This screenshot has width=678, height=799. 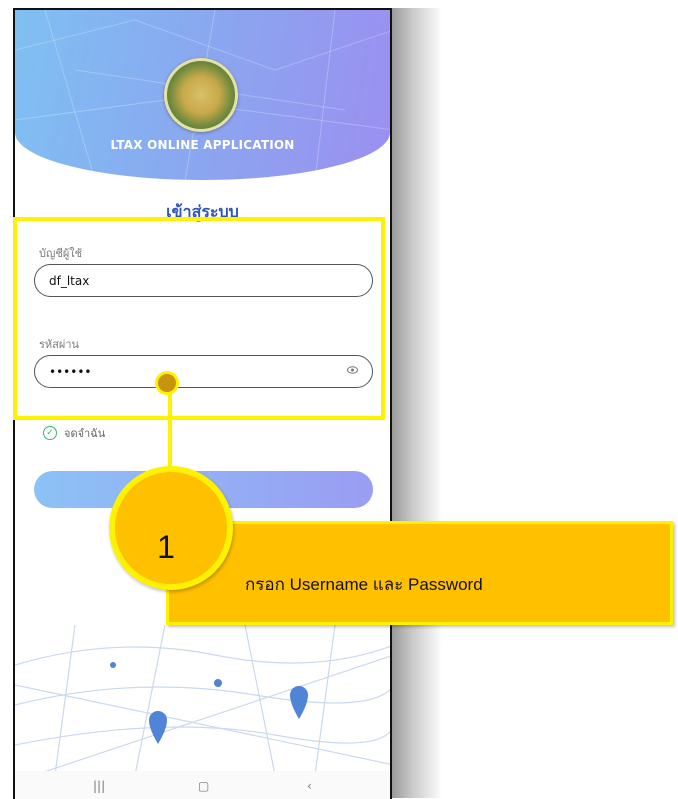 What do you see at coordinates (202, 700) in the screenshot?
I see `city-map-illustration` at bounding box center [202, 700].